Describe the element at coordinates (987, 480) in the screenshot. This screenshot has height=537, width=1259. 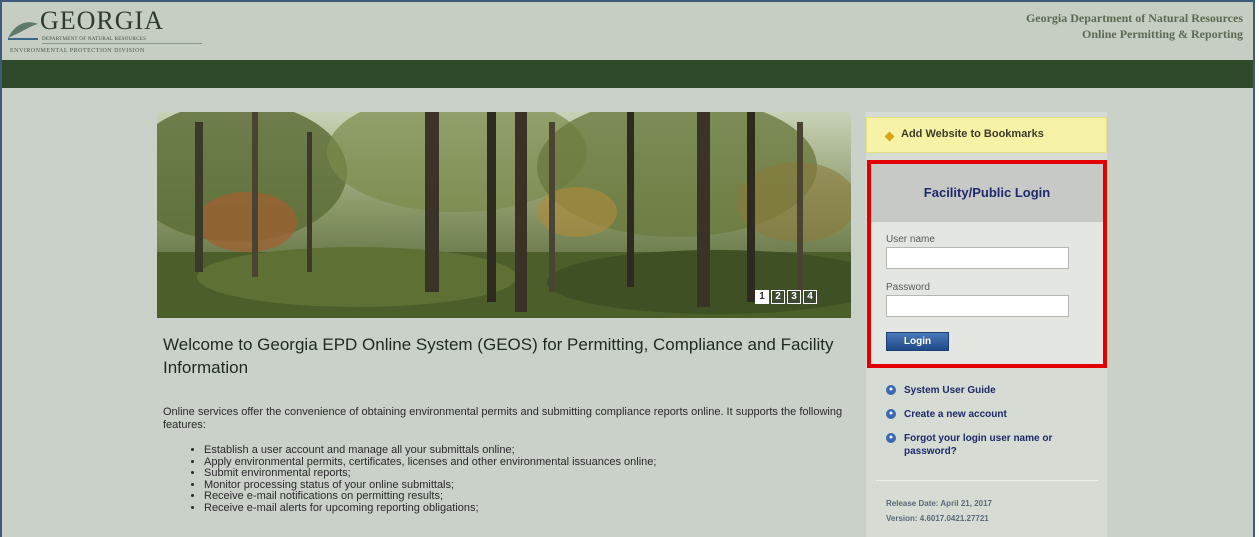
I see `sidebar-divider` at that location.